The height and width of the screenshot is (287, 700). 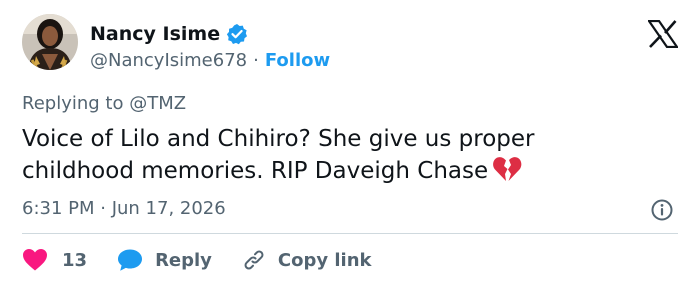 I want to click on tweet-text-line-2-text: childhood memories. RIP Daveigh Chase, so click(x=255, y=171).